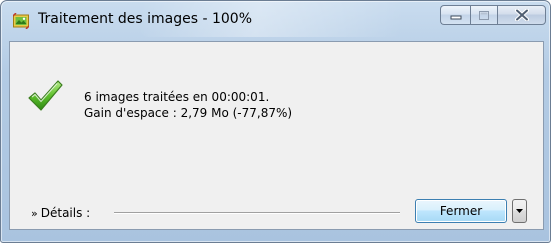 This screenshot has width=551, height=243. I want to click on result-line-processed: 6 images traitées en 00:00:01., so click(177, 97).